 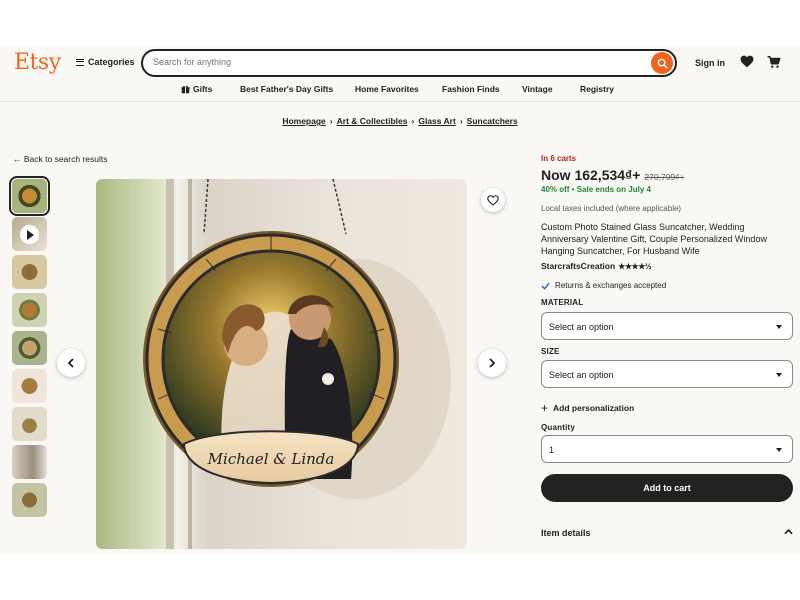 What do you see at coordinates (562, 302) in the screenshot?
I see `material-label: MATERIAL` at bounding box center [562, 302].